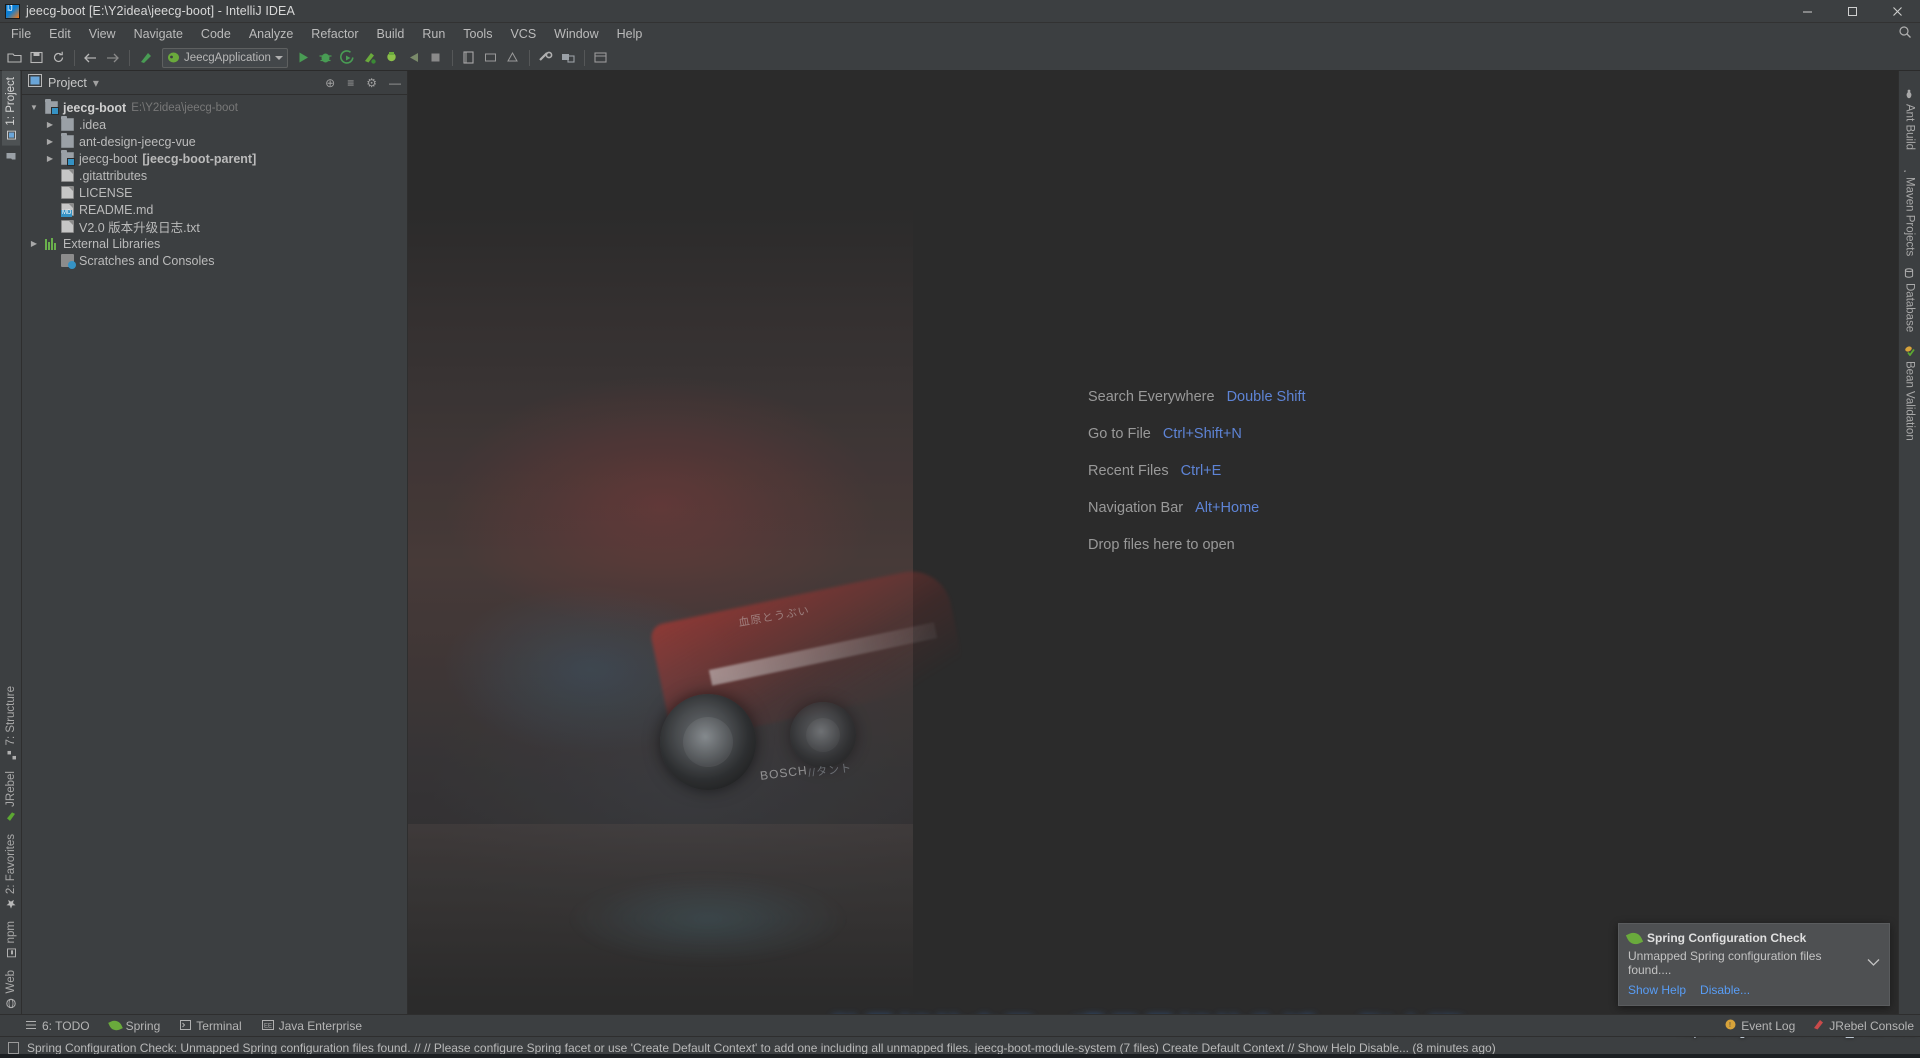  Describe the element at coordinates (546, 58) in the screenshot. I see `settings-icon` at that location.